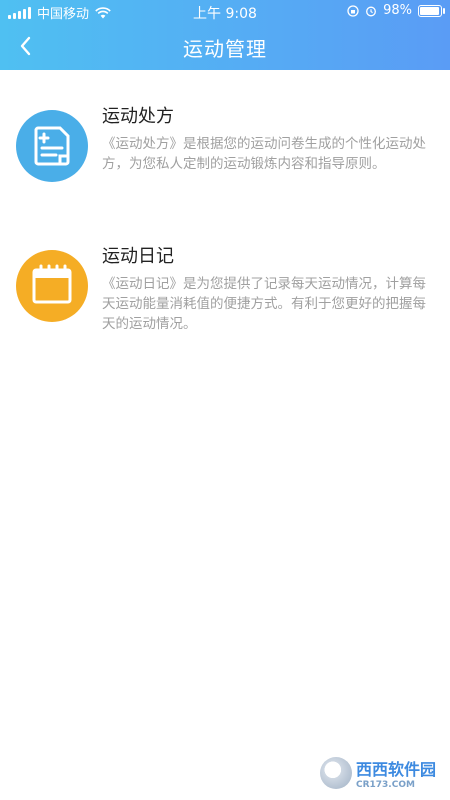 The height and width of the screenshot is (800, 450). I want to click on battery-icon, so click(431, 10).